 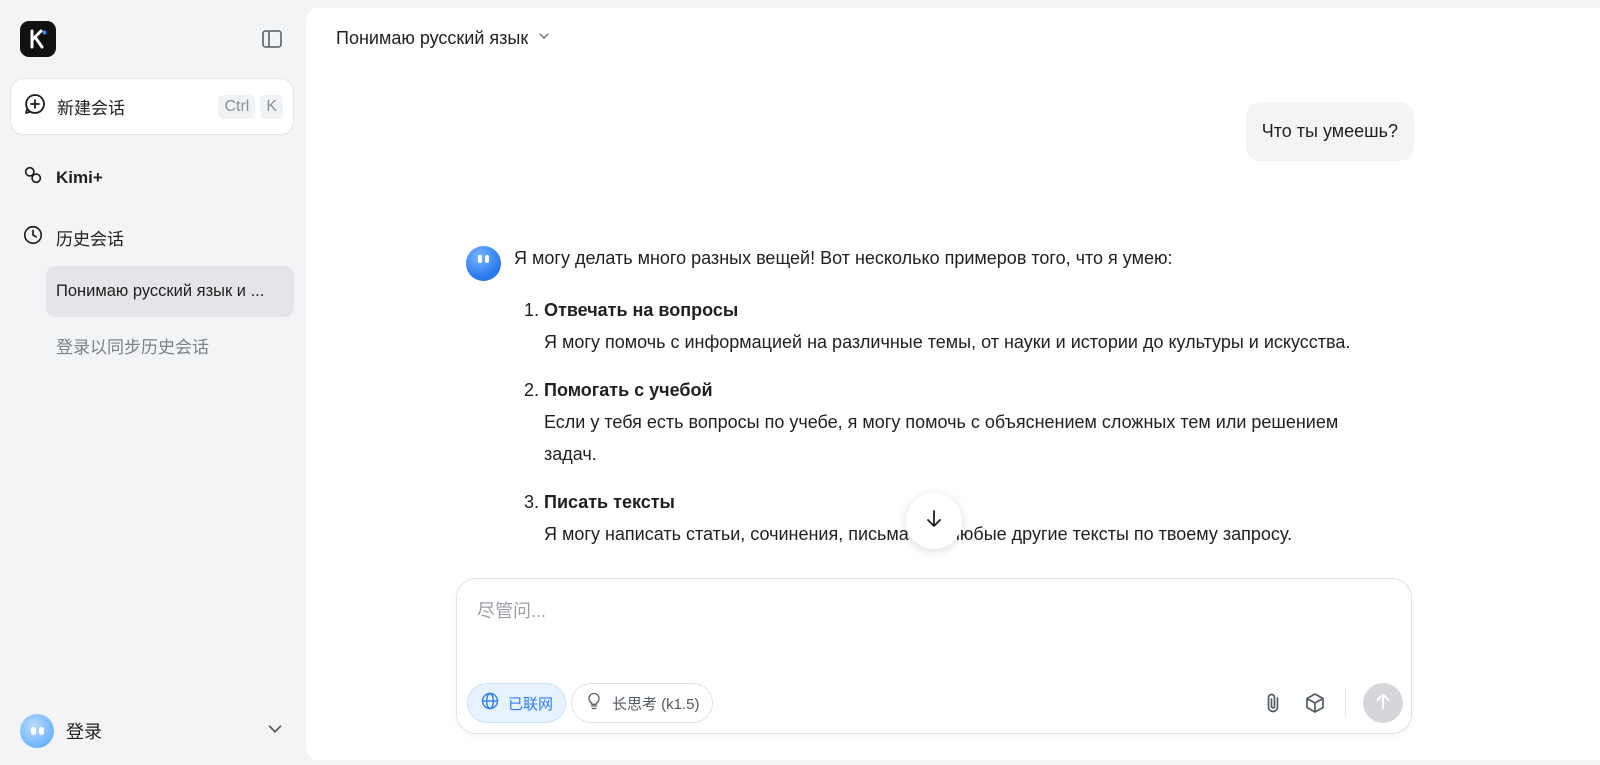 I want to click on kimi-logo-icon, so click(x=38, y=39).